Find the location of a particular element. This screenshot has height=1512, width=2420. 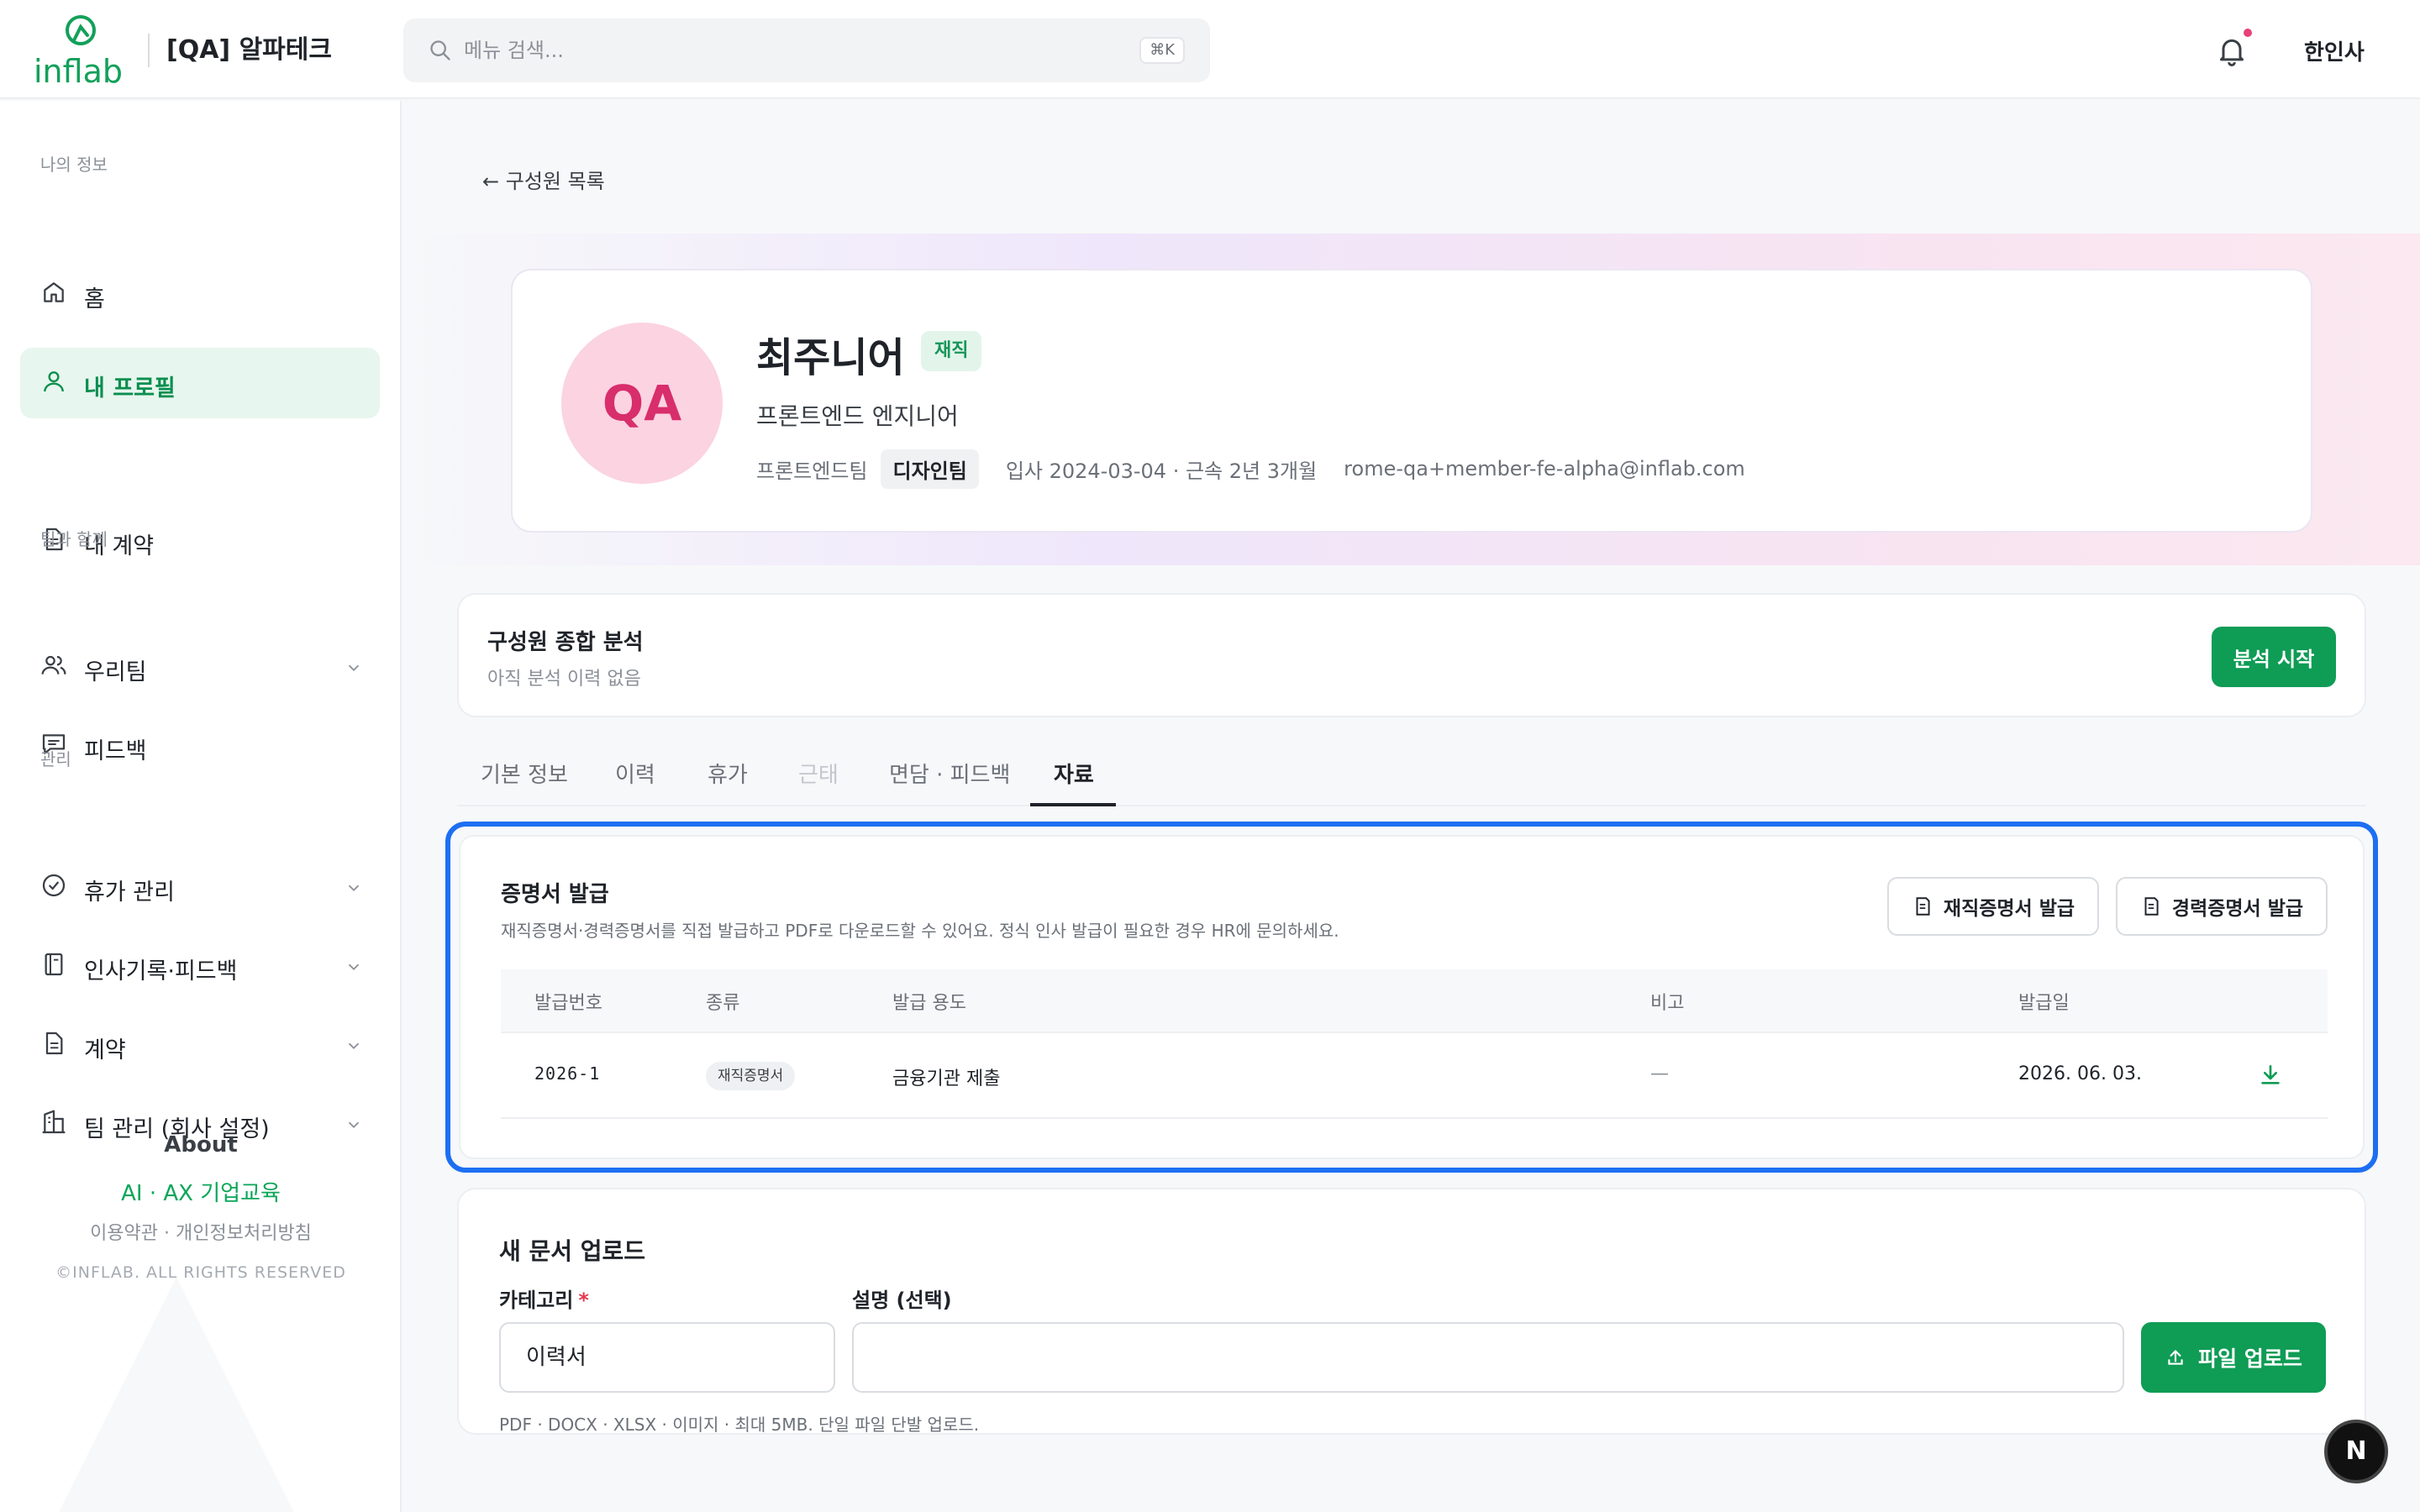

analysis-title: 구성원 종합 분석 is located at coordinates (566, 642).